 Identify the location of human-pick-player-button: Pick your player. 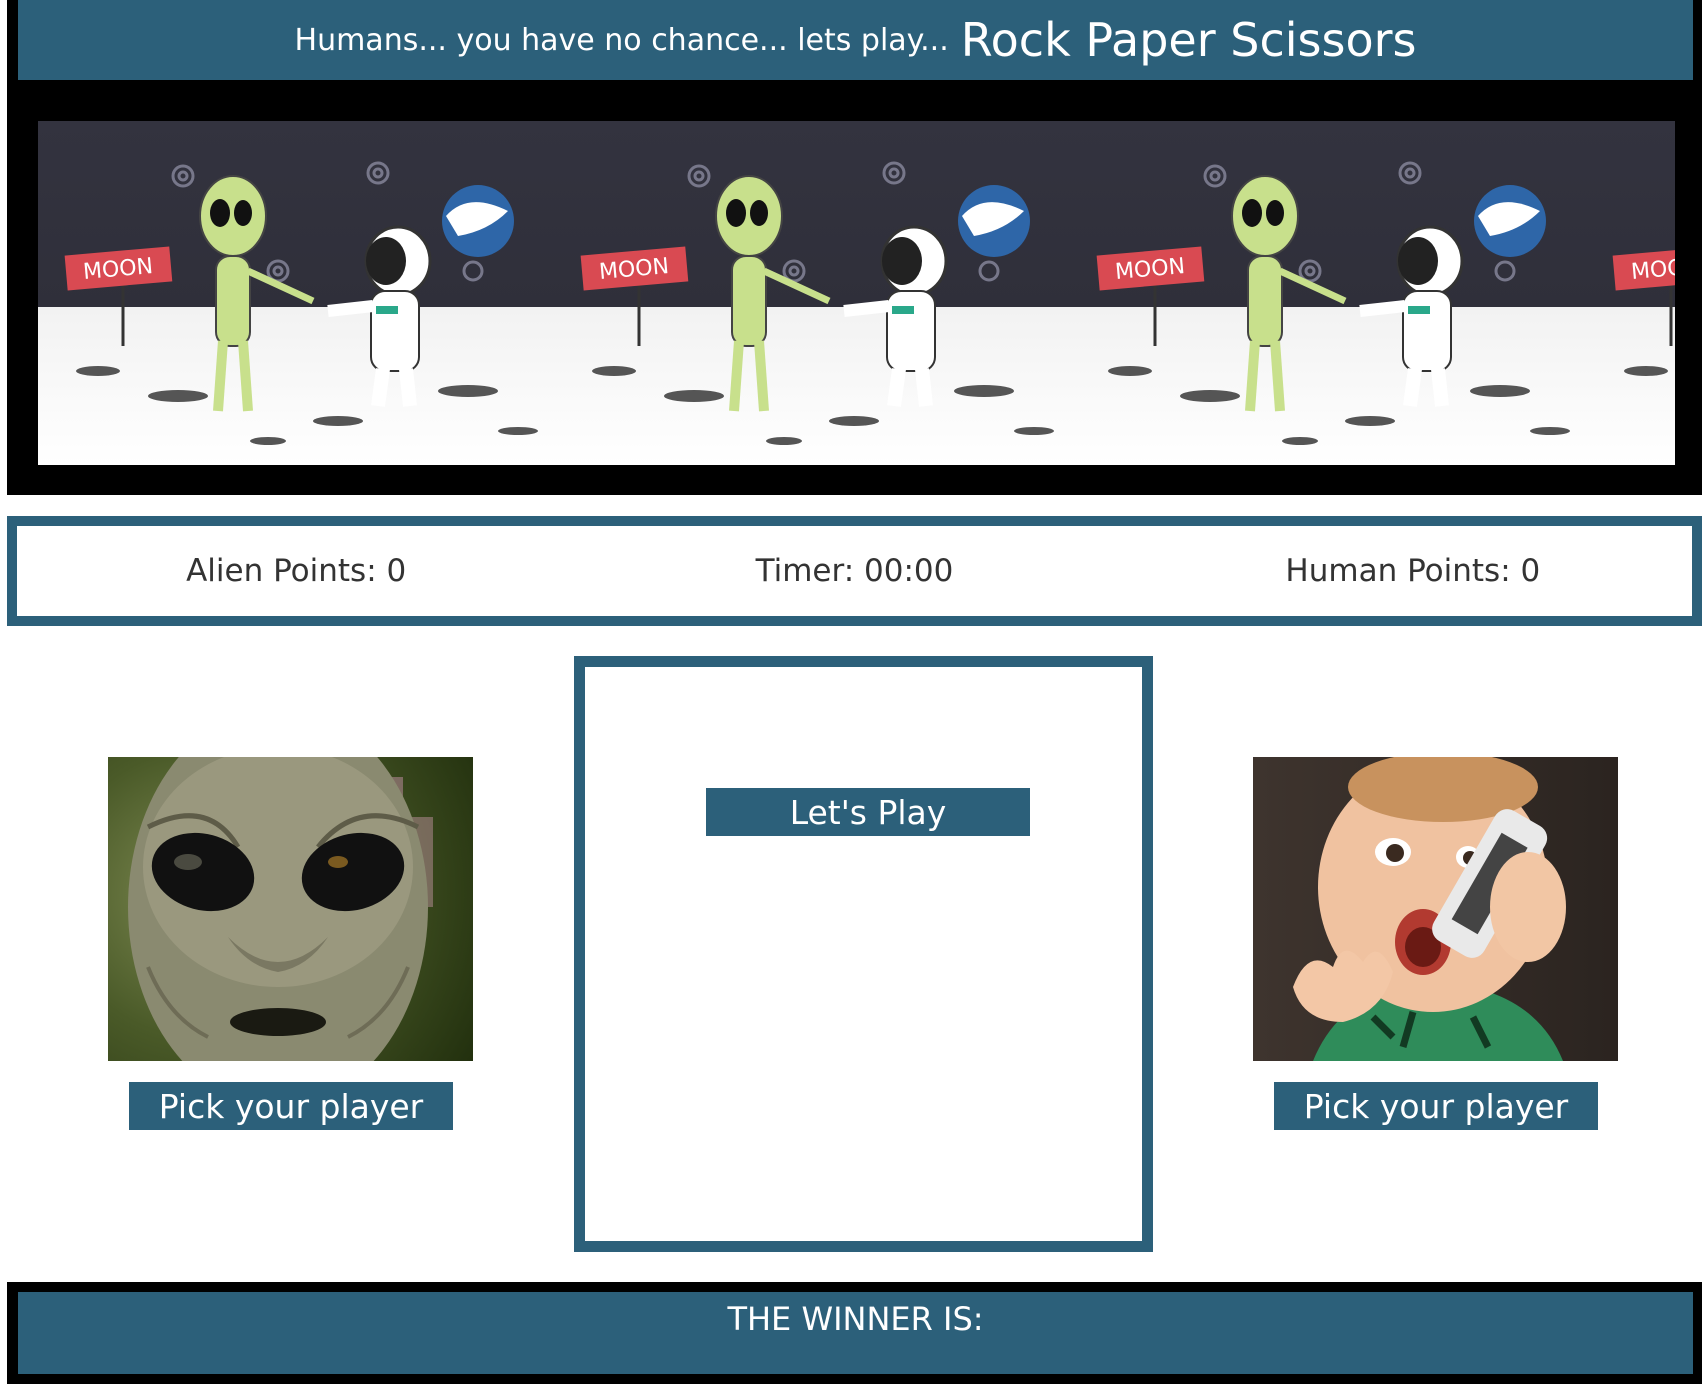
(1436, 1106).